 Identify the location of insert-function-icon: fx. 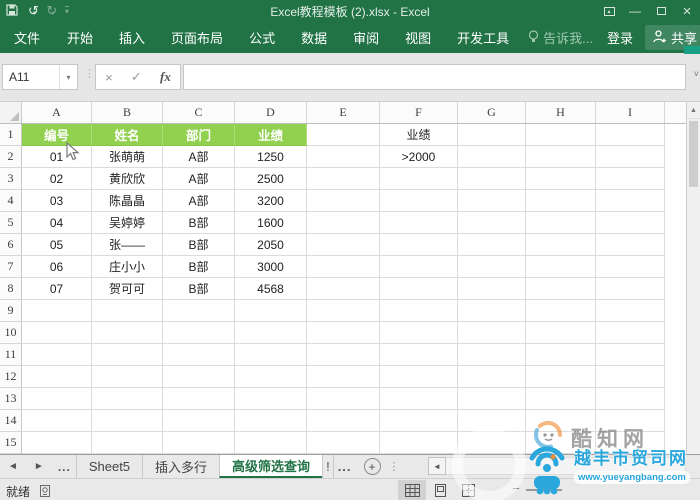
(165, 77).